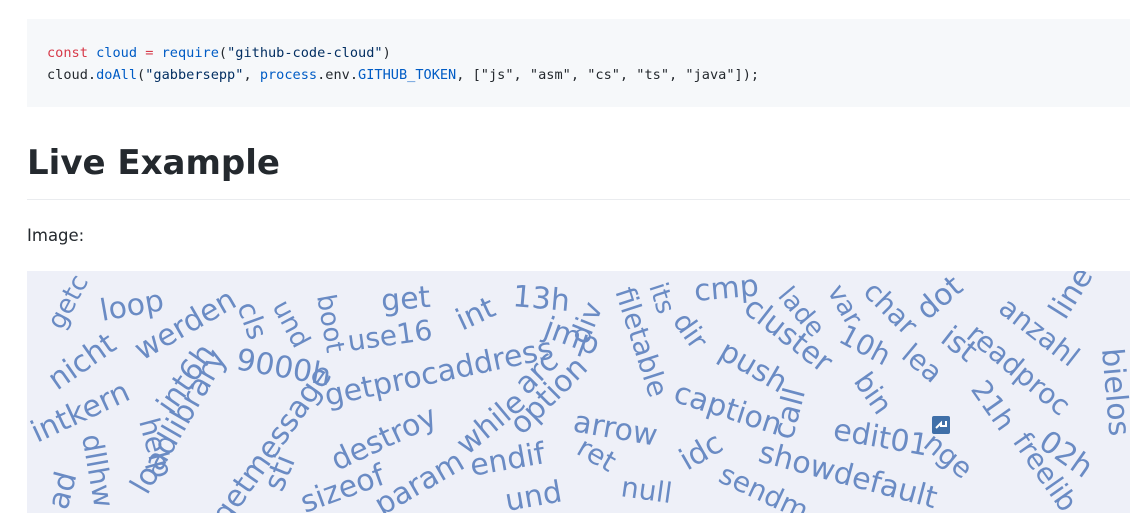 The width and height of the screenshot is (1147, 513). What do you see at coordinates (1071, 298) in the screenshot?
I see `cloud-word: line` at bounding box center [1071, 298].